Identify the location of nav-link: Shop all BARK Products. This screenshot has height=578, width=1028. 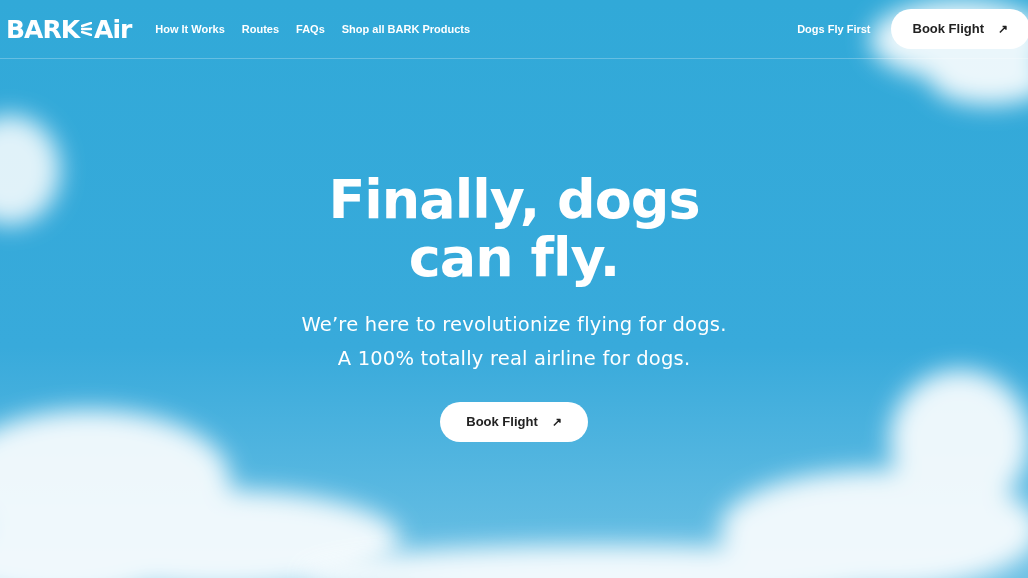
(406, 29).